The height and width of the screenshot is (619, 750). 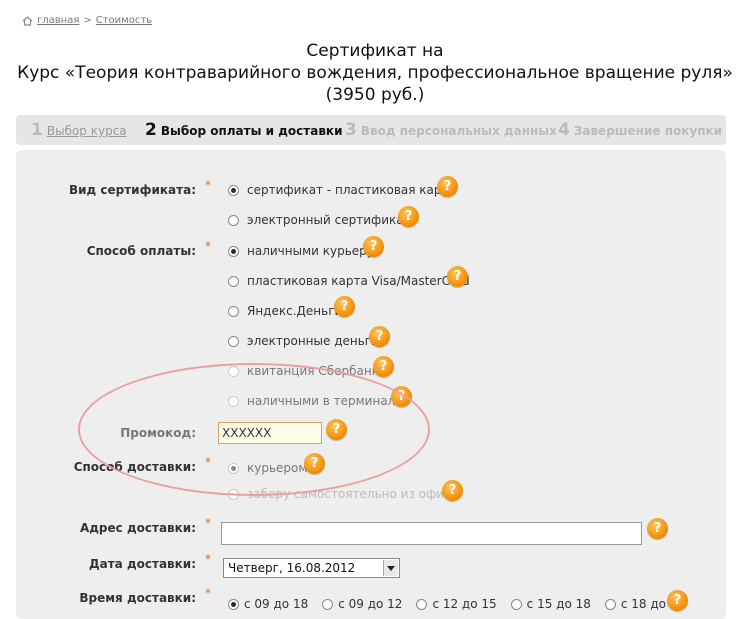 I want to click on breadcrumb-home-link: главная, so click(x=58, y=20).